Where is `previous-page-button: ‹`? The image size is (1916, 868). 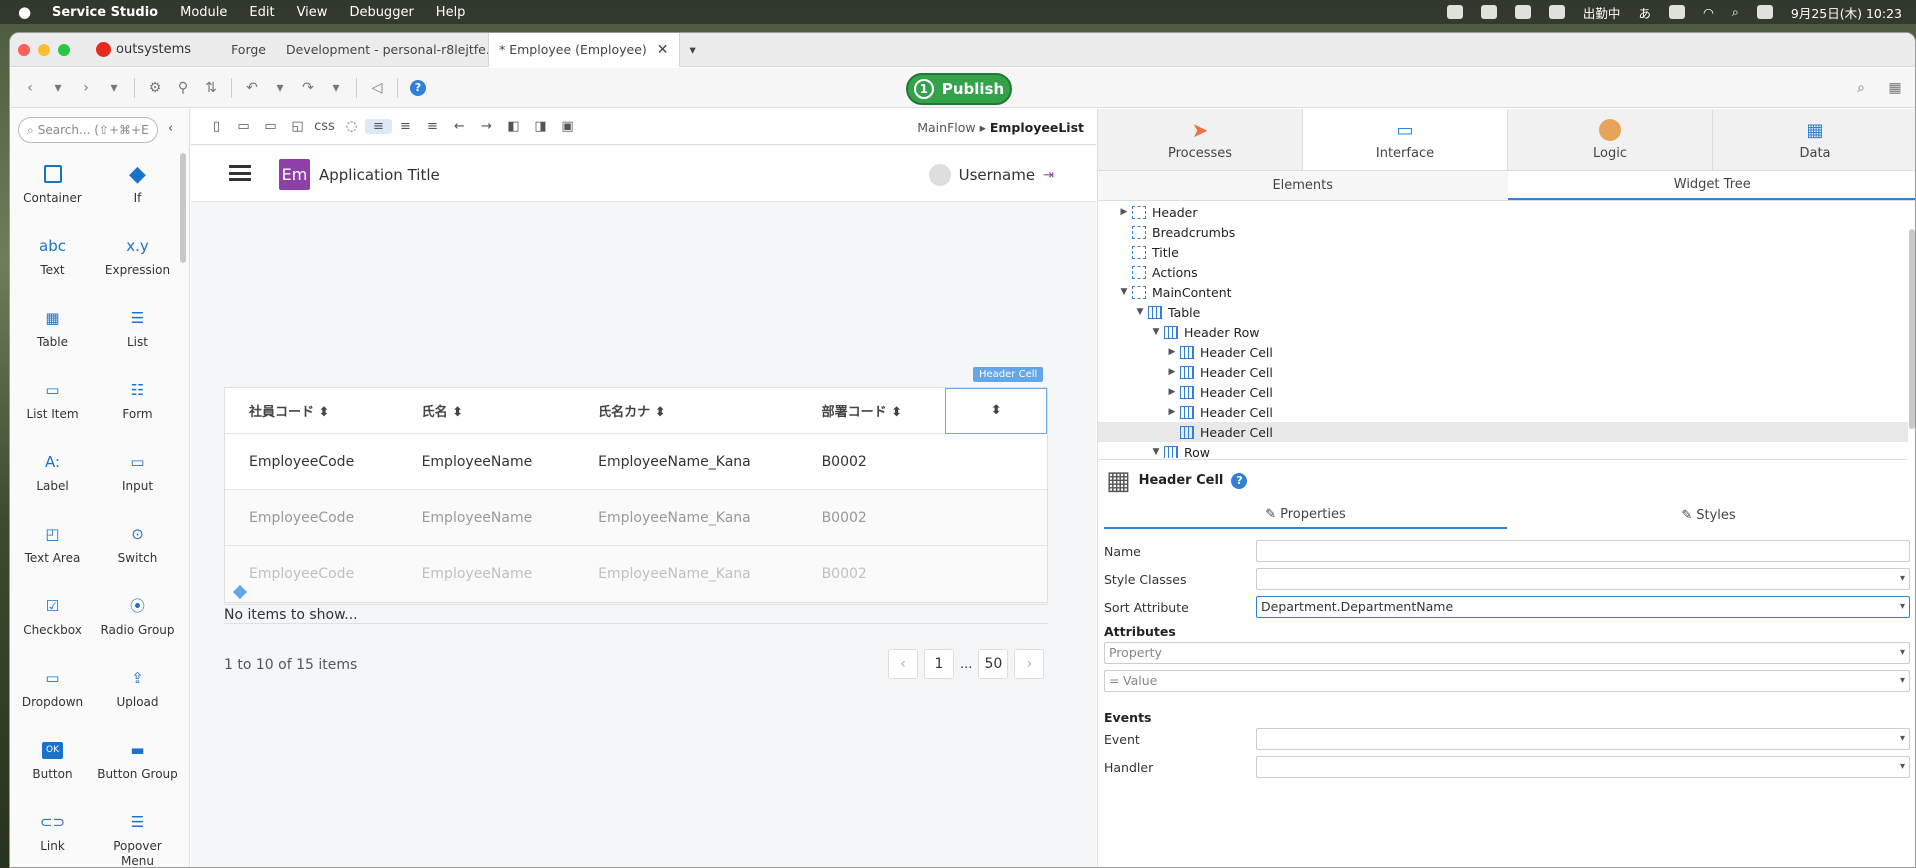
previous-page-button: ‹ is located at coordinates (903, 664).